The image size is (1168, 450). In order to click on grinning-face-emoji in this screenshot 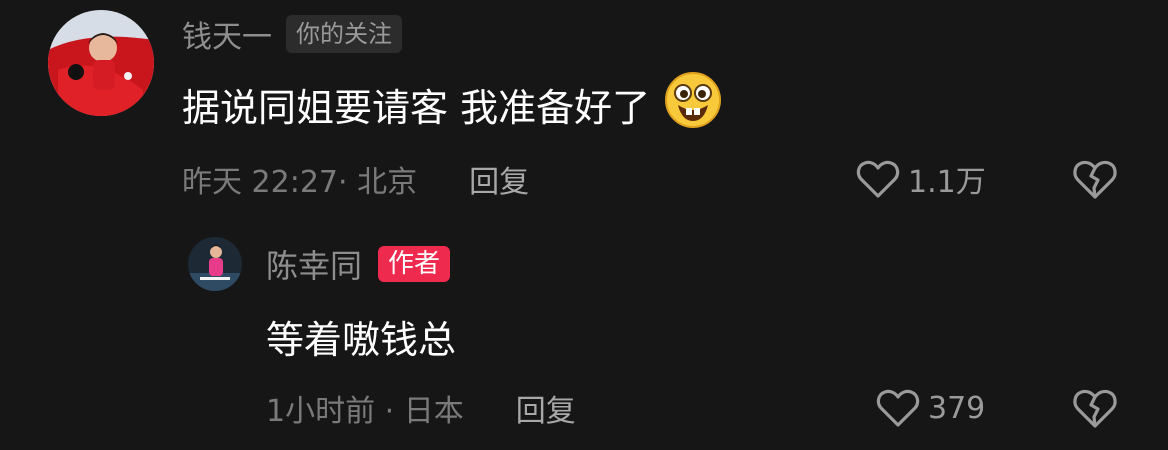, I will do `click(693, 104)`.